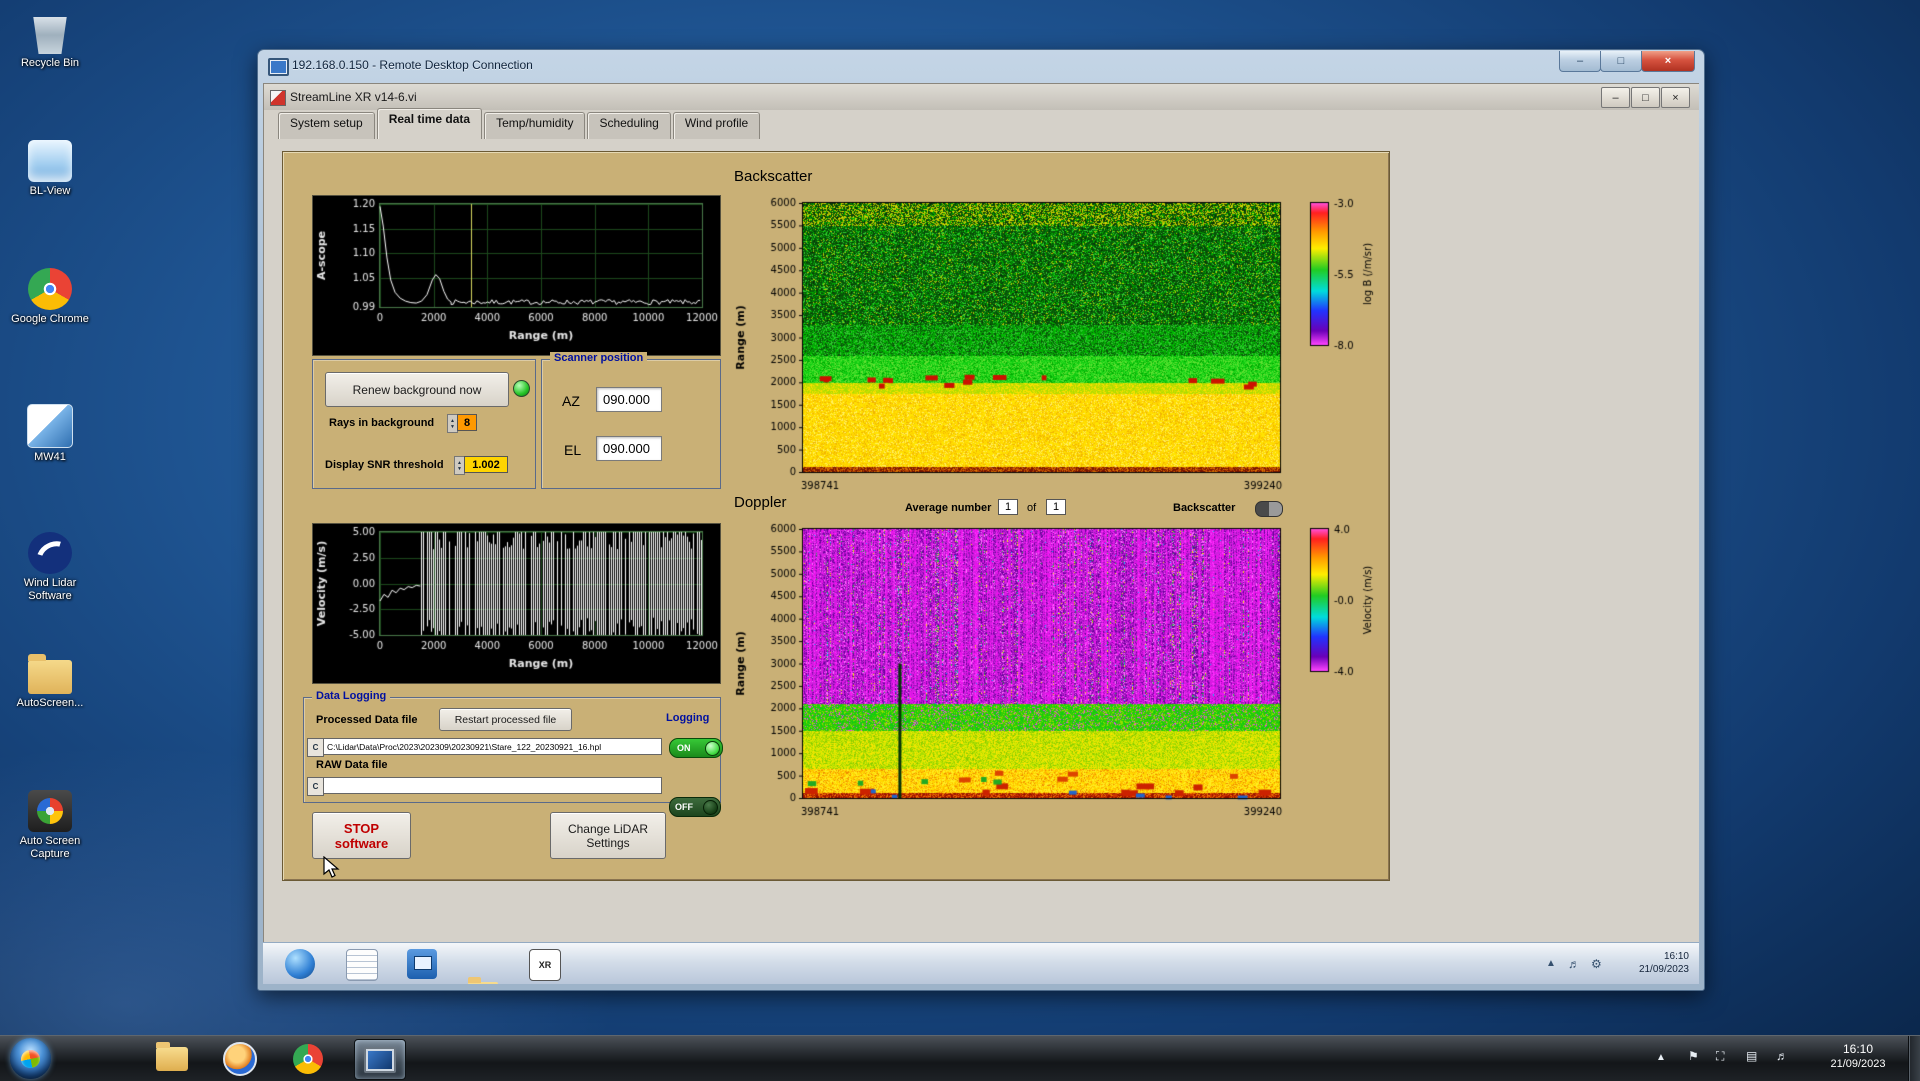  I want to click on tray-display-icon: ⛶, so click(1720, 1056).